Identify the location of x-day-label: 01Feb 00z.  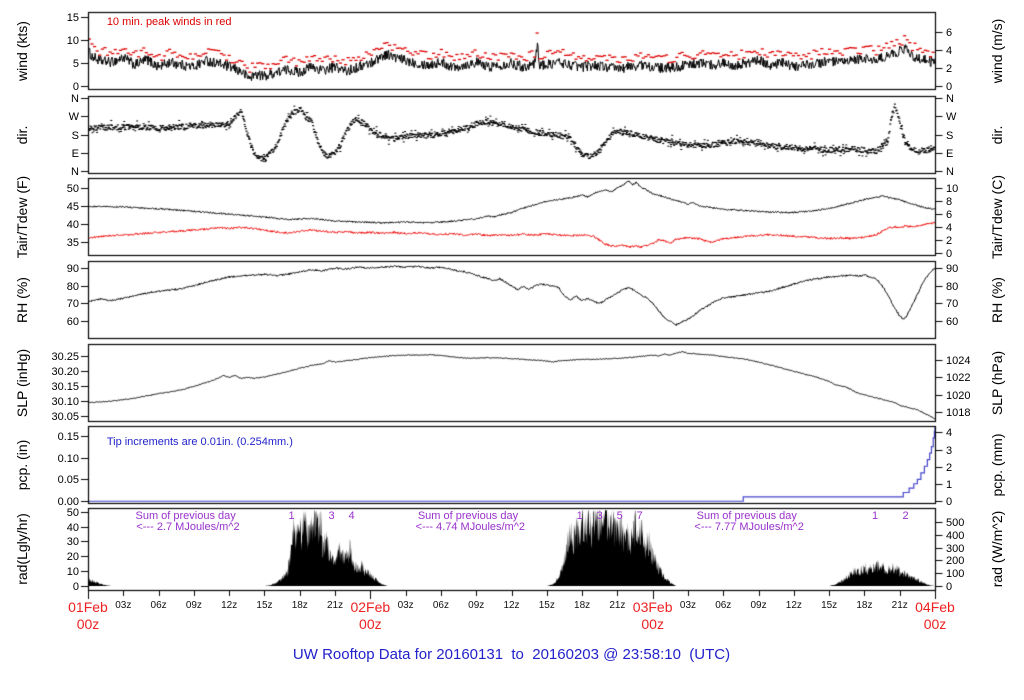
(88, 615).